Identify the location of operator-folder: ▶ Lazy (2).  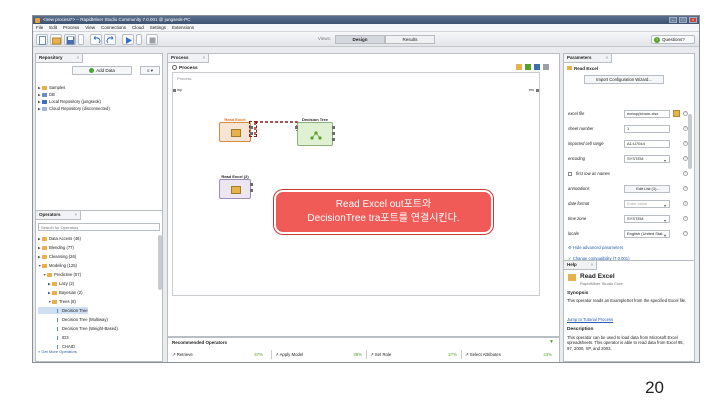
(56, 283).